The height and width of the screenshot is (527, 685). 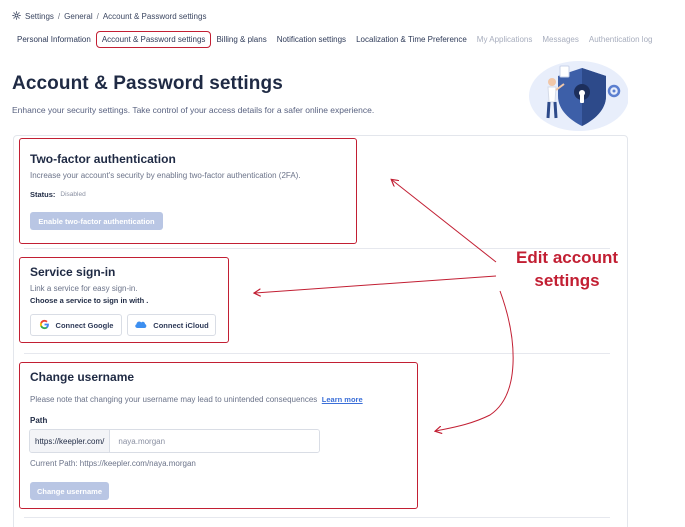 What do you see at coordinates (567, 269) in the screenshot?
I see `annotation-callout: Edit account settings` at bounding box center [567, 269].